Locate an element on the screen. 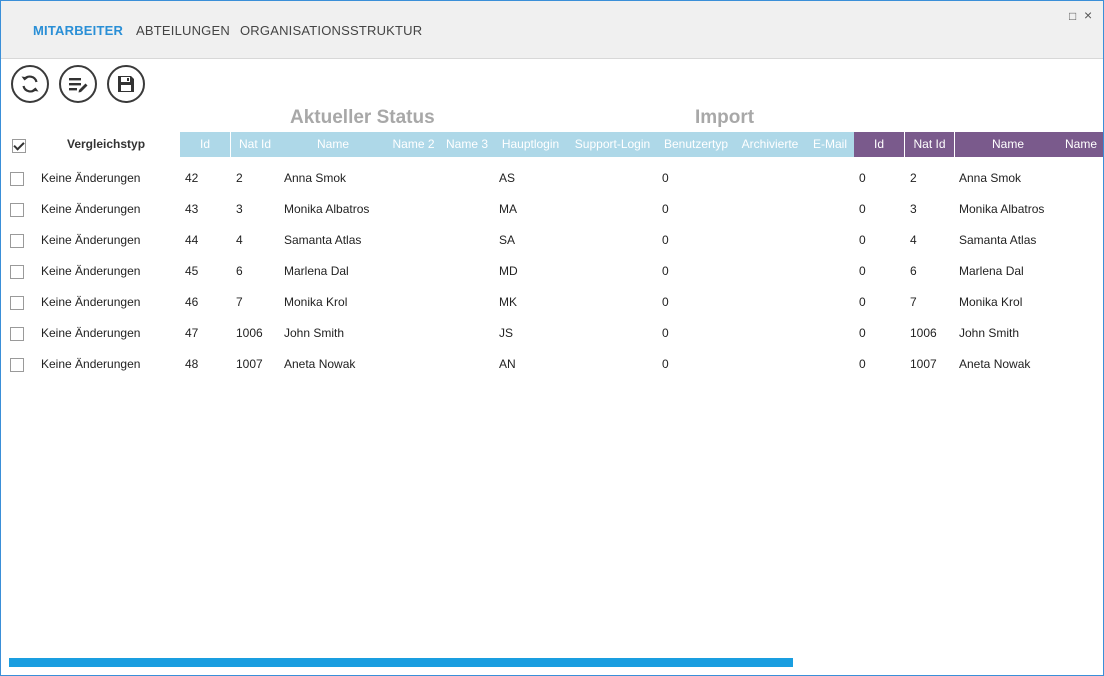 Image resolution: width=1104 pixels, height=676 pixels. tab-organisationsstruktur: ORGANISATIONSSTRUKTUR is located at coordinates (331, 30).